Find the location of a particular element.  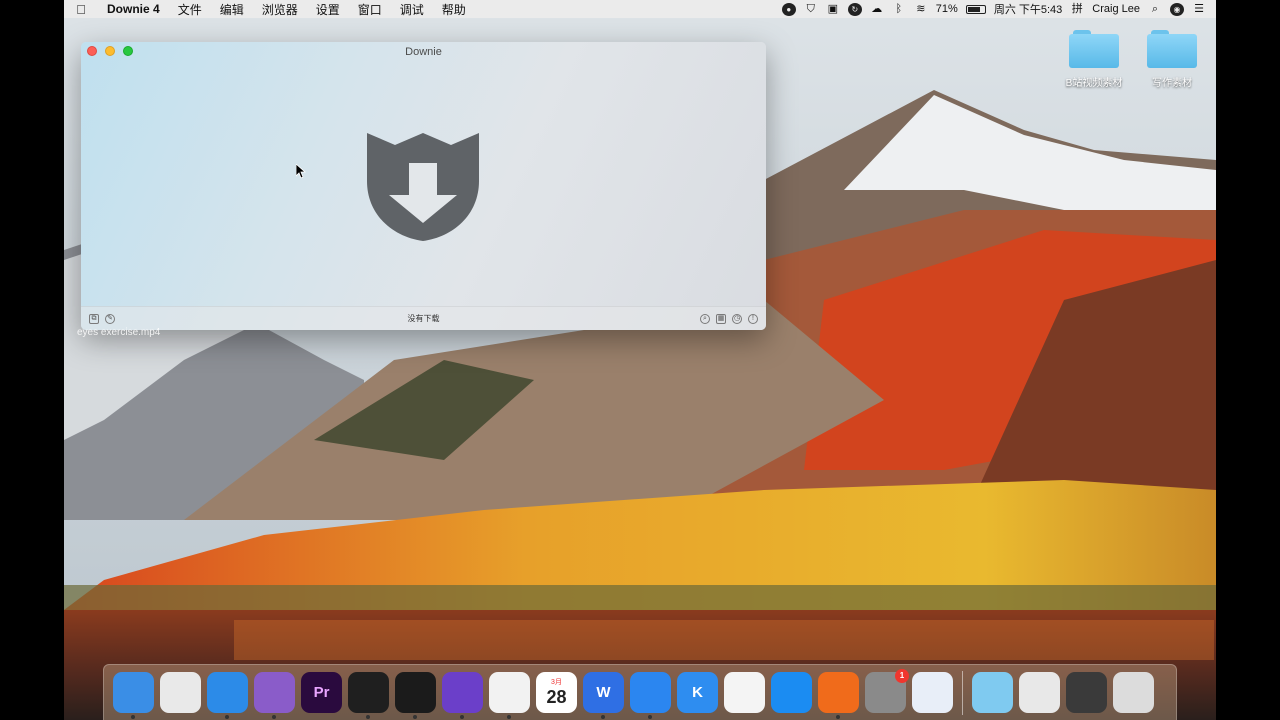

downloads-stack-icon is located at coordinates (992, 692).